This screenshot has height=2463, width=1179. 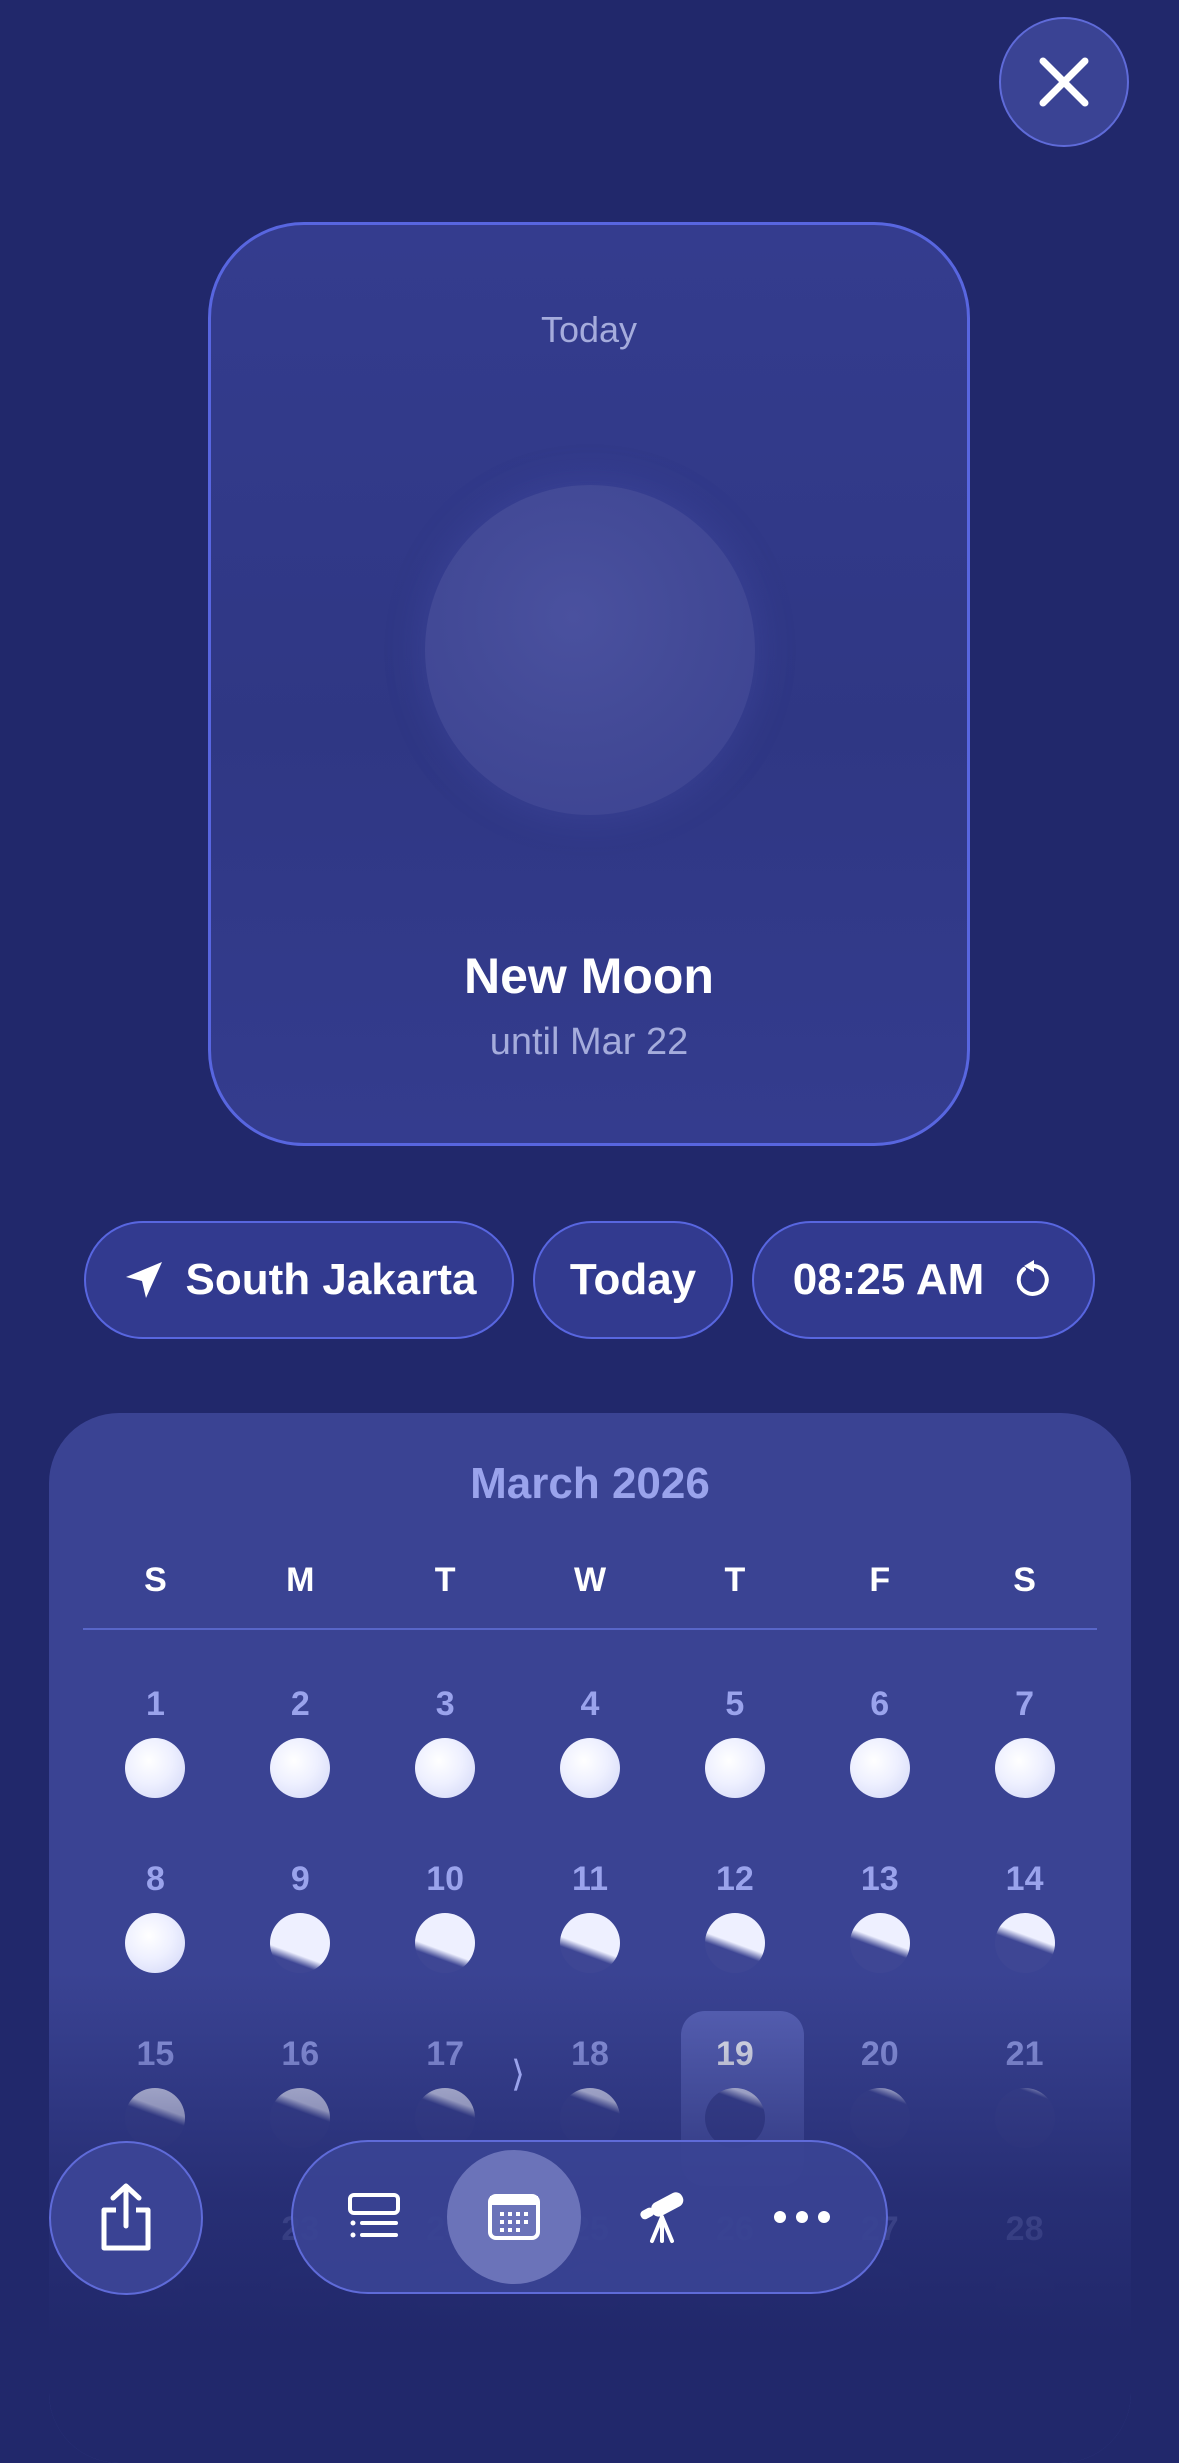 I want to click on date-label: Today, so click(x=633, y=1279).